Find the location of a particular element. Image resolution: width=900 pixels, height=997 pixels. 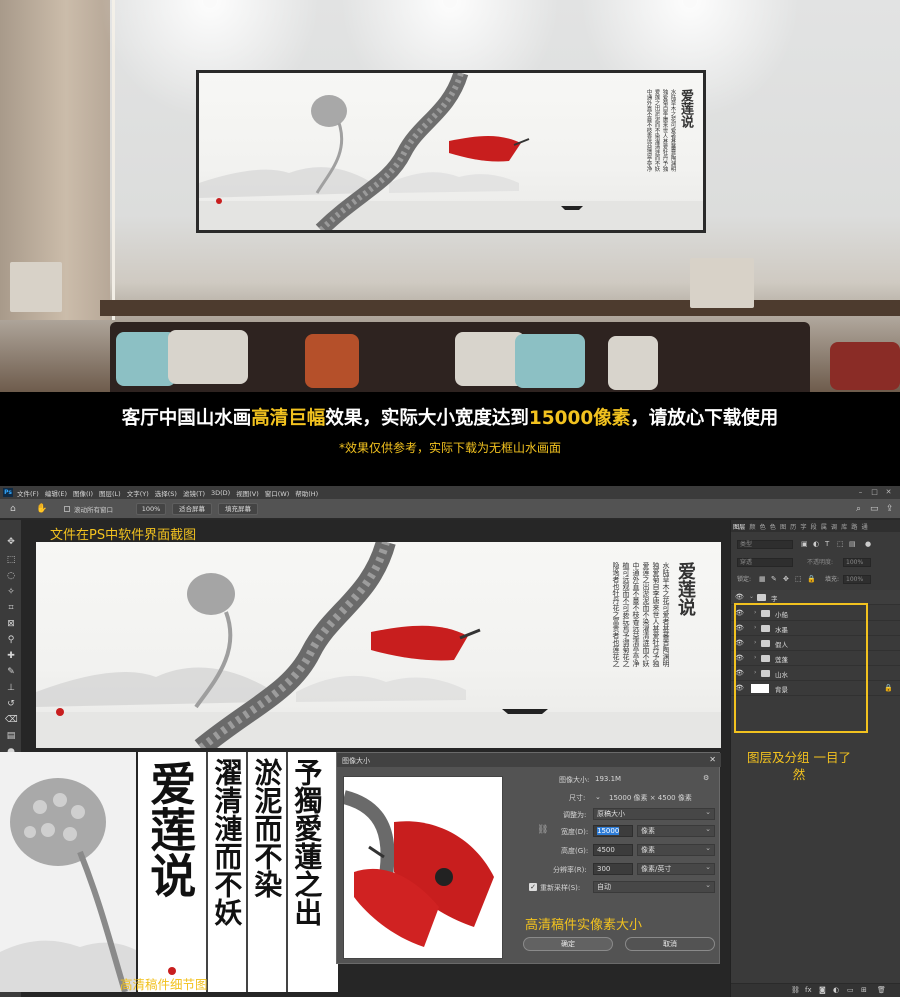

painting-title: 爱莲说 is located at coordinates (685, 108).